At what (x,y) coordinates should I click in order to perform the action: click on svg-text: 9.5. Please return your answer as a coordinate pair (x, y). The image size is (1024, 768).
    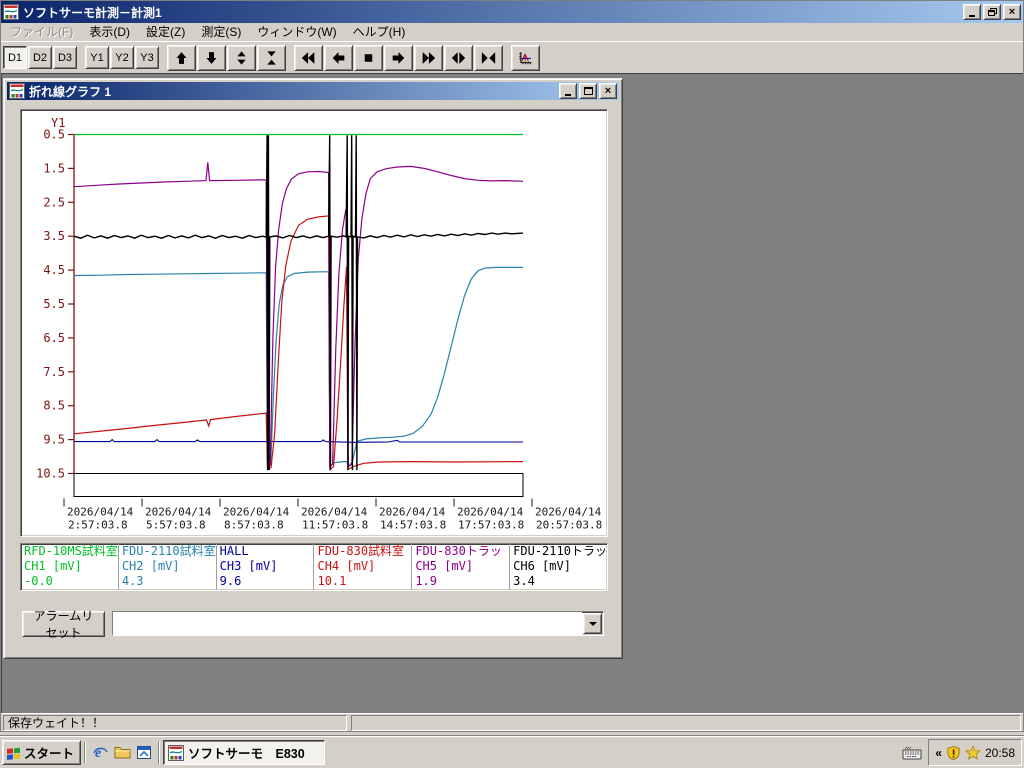
    Looking at the image, I should click on (54, 440).